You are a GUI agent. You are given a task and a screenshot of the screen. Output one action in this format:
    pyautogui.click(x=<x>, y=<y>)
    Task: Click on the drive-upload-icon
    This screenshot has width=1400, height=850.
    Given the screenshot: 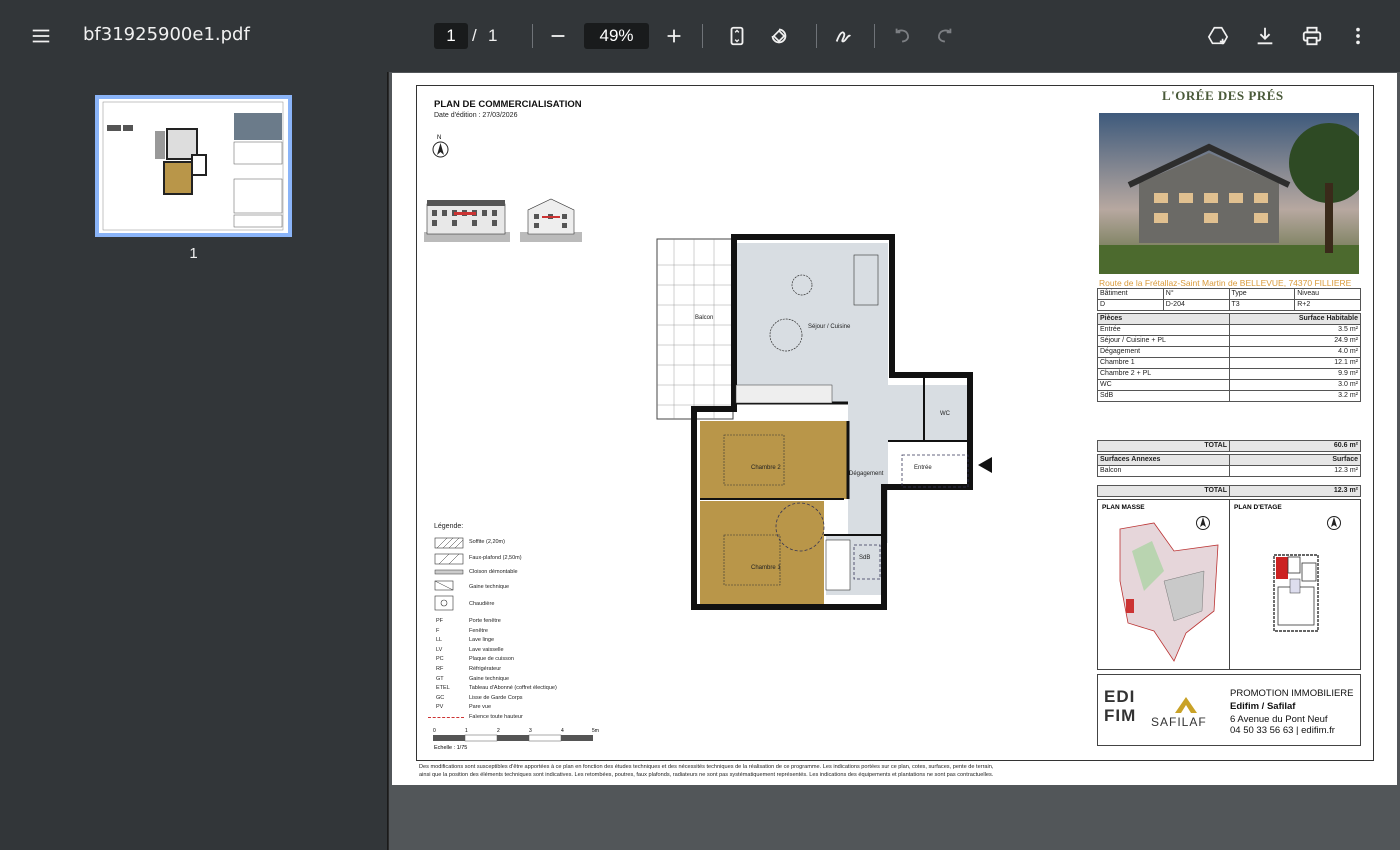 What is the action you would take?
    pyautogui.click(x=1218, y=36)
    